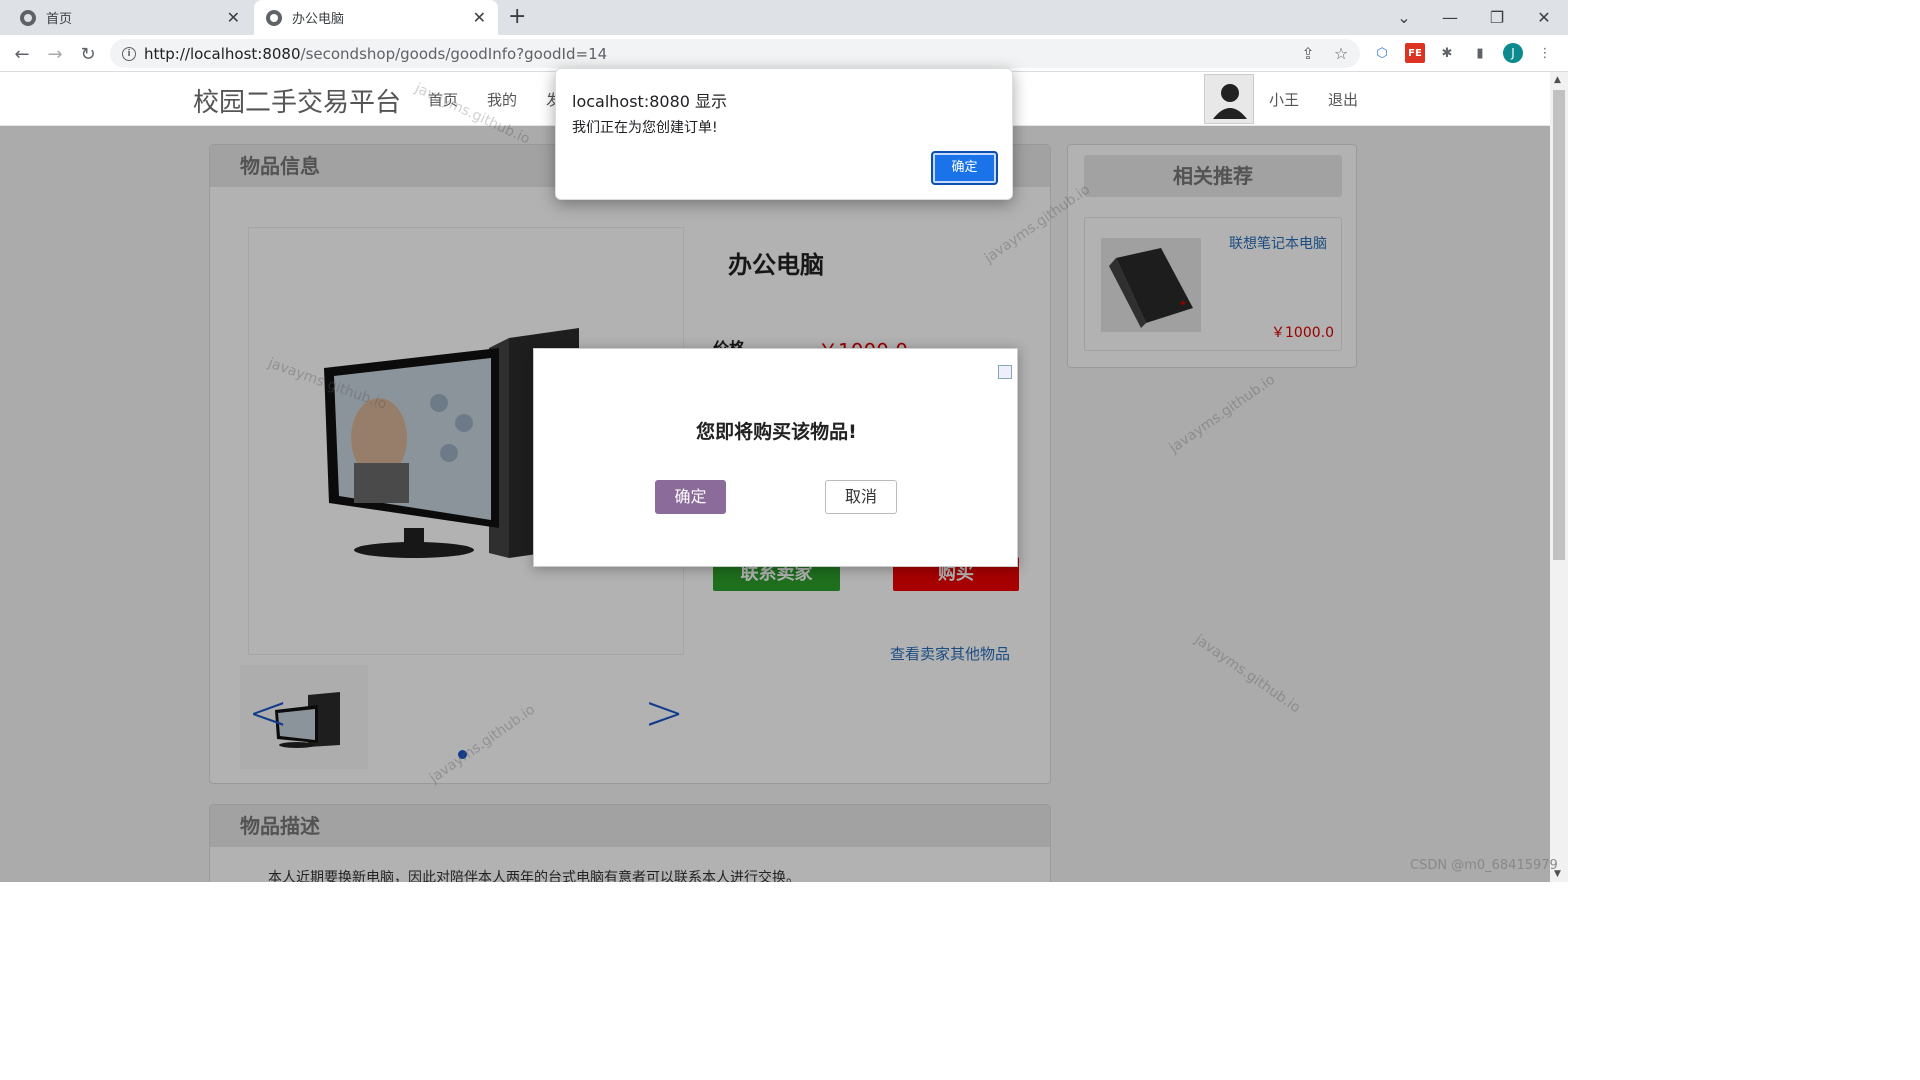 This screenshot has width=1920, height=1080. Describe the element at coordinates (22, 54) in the screenshot. I see `back-button: ←` at that location.